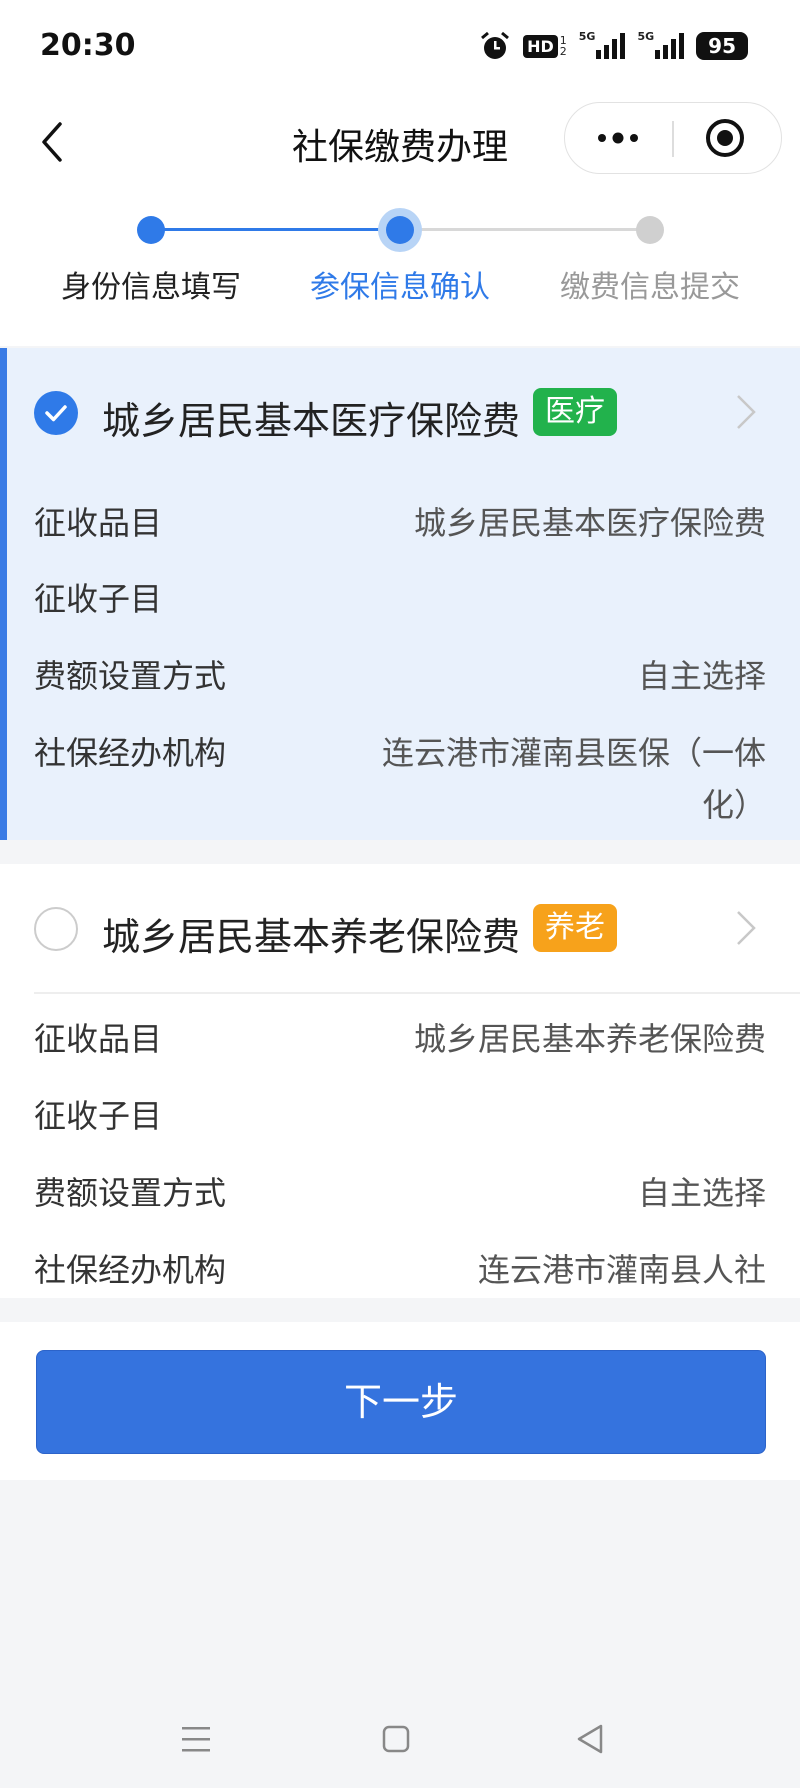  I want to click on signal-5g-icon-2: 5G, so click(661, 45).